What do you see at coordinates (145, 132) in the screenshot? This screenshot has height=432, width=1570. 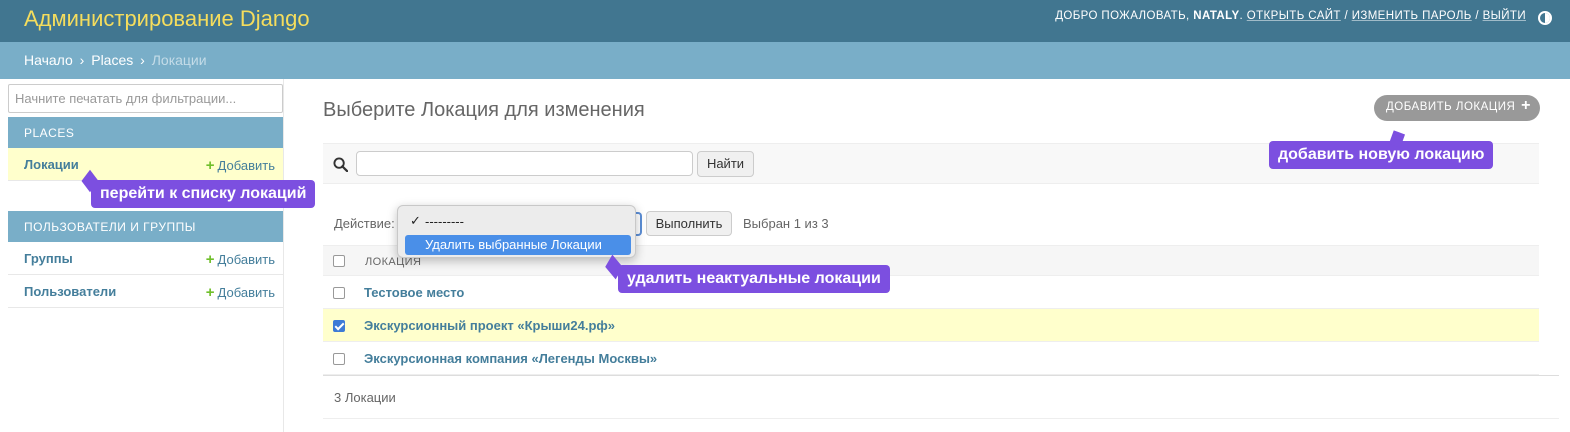 I see `module-caption-places: Places` at bounding box center [145, 132].